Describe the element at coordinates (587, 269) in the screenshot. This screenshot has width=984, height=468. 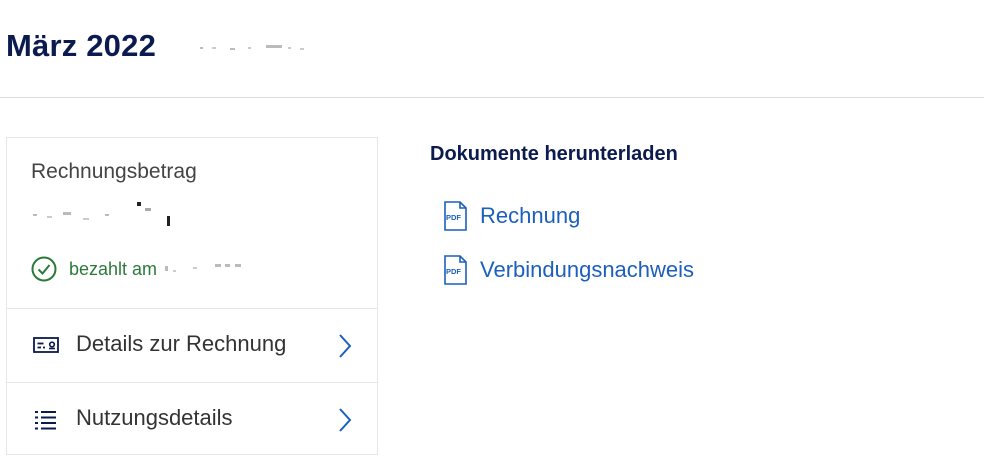
I see `download-connection-record-label: Verbindungsnachweis` at that location.